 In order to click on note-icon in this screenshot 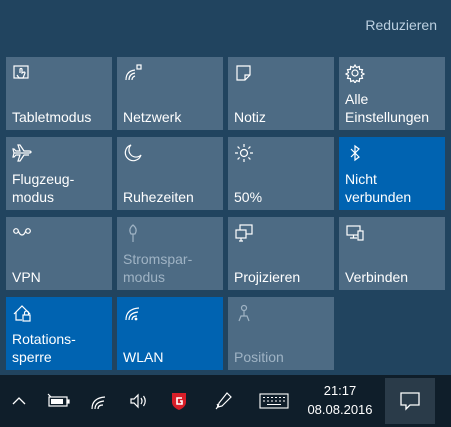, I will do `click(244, 73)`.